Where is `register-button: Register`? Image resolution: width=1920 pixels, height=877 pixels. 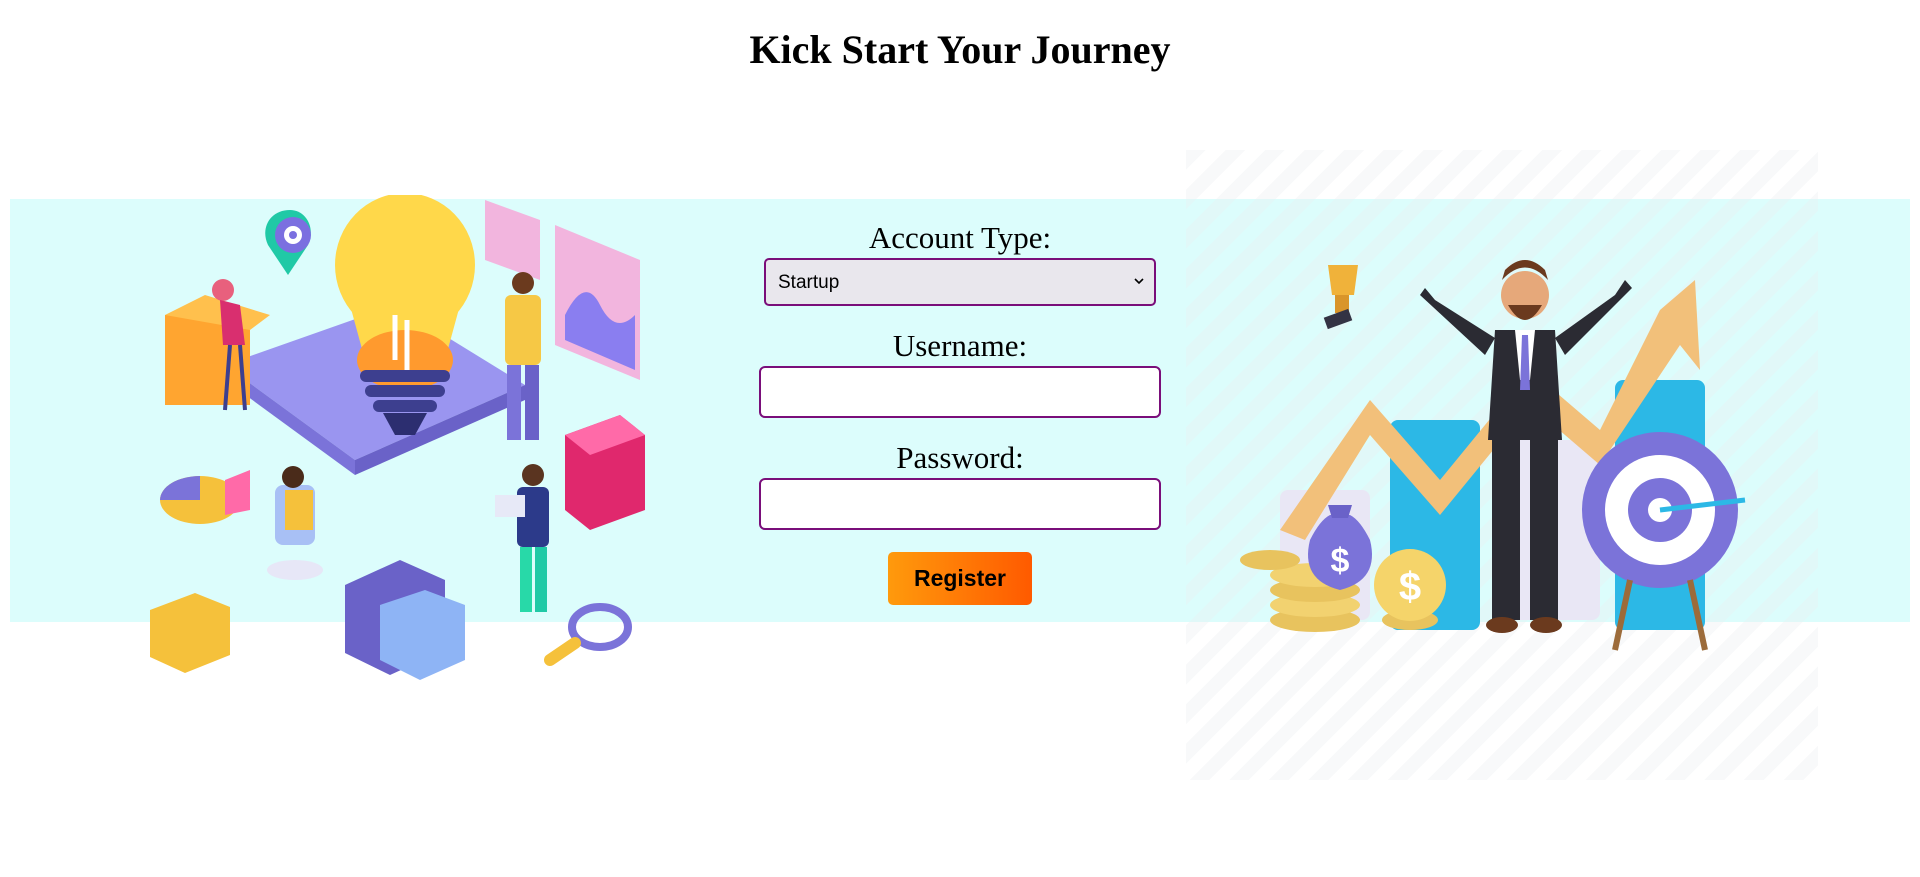
register-button: Register is located at coordinates (960, 578).